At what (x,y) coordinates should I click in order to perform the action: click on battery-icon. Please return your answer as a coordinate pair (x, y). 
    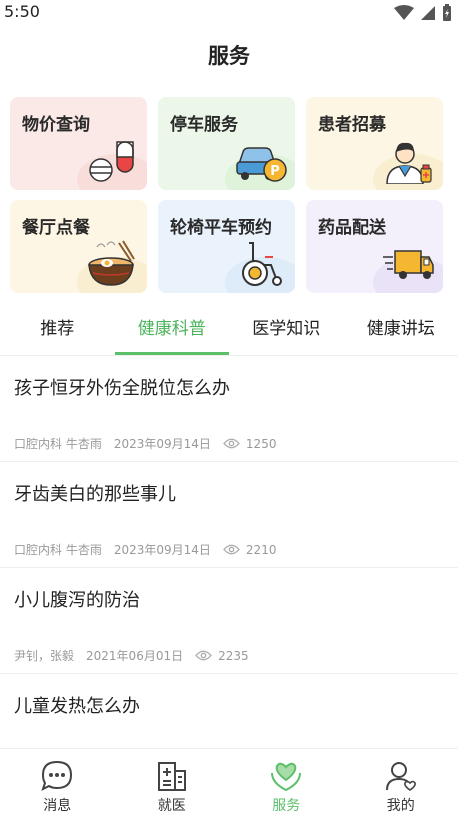
    Looking at the image, I should click on (447, 12).